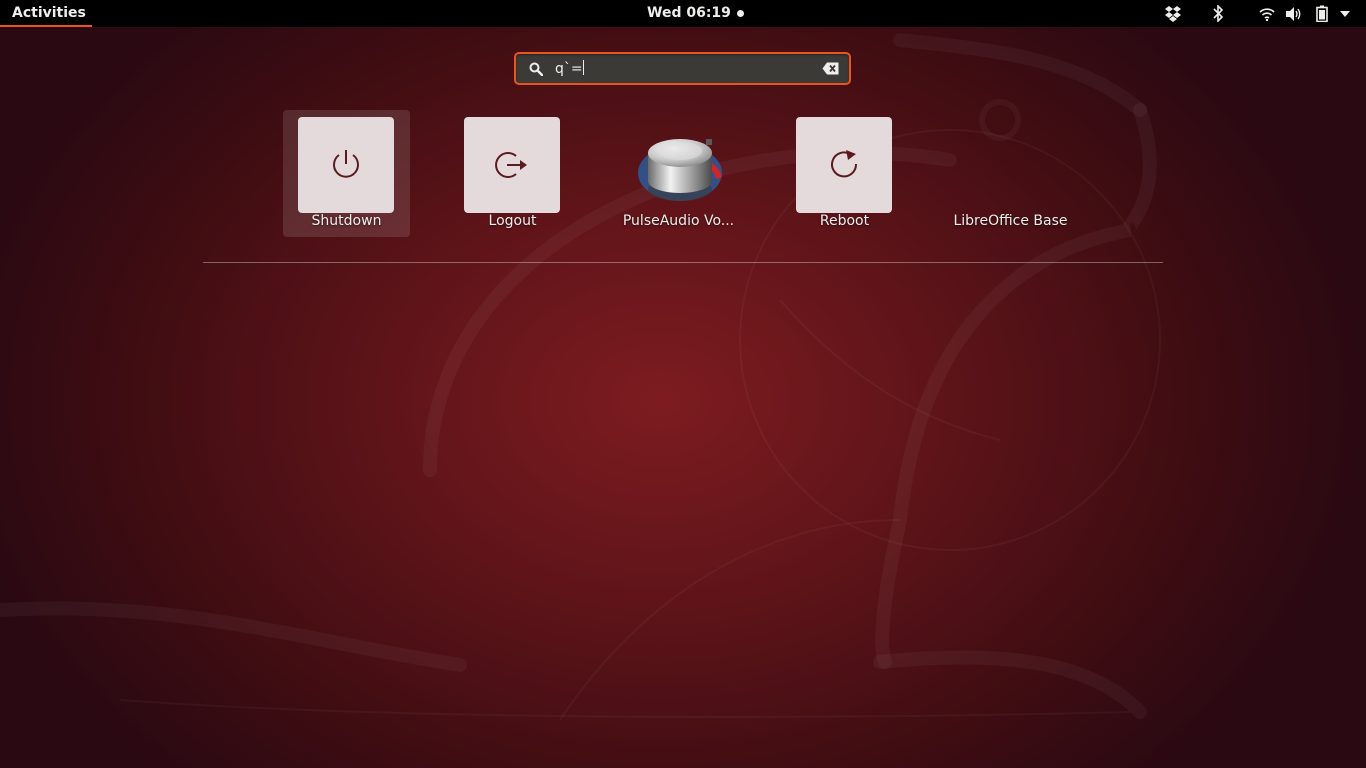  I want to click on reboot-tile, so click(844, 165).